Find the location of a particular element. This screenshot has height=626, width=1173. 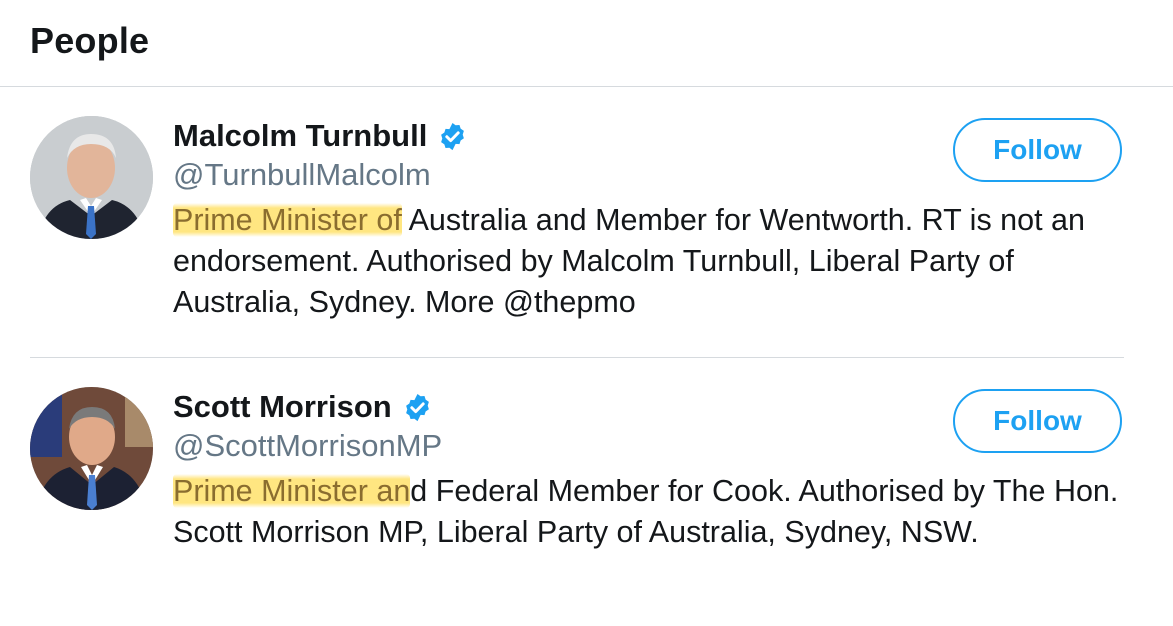

name-row: Scott Morrison is located at coordinates (303, 407).